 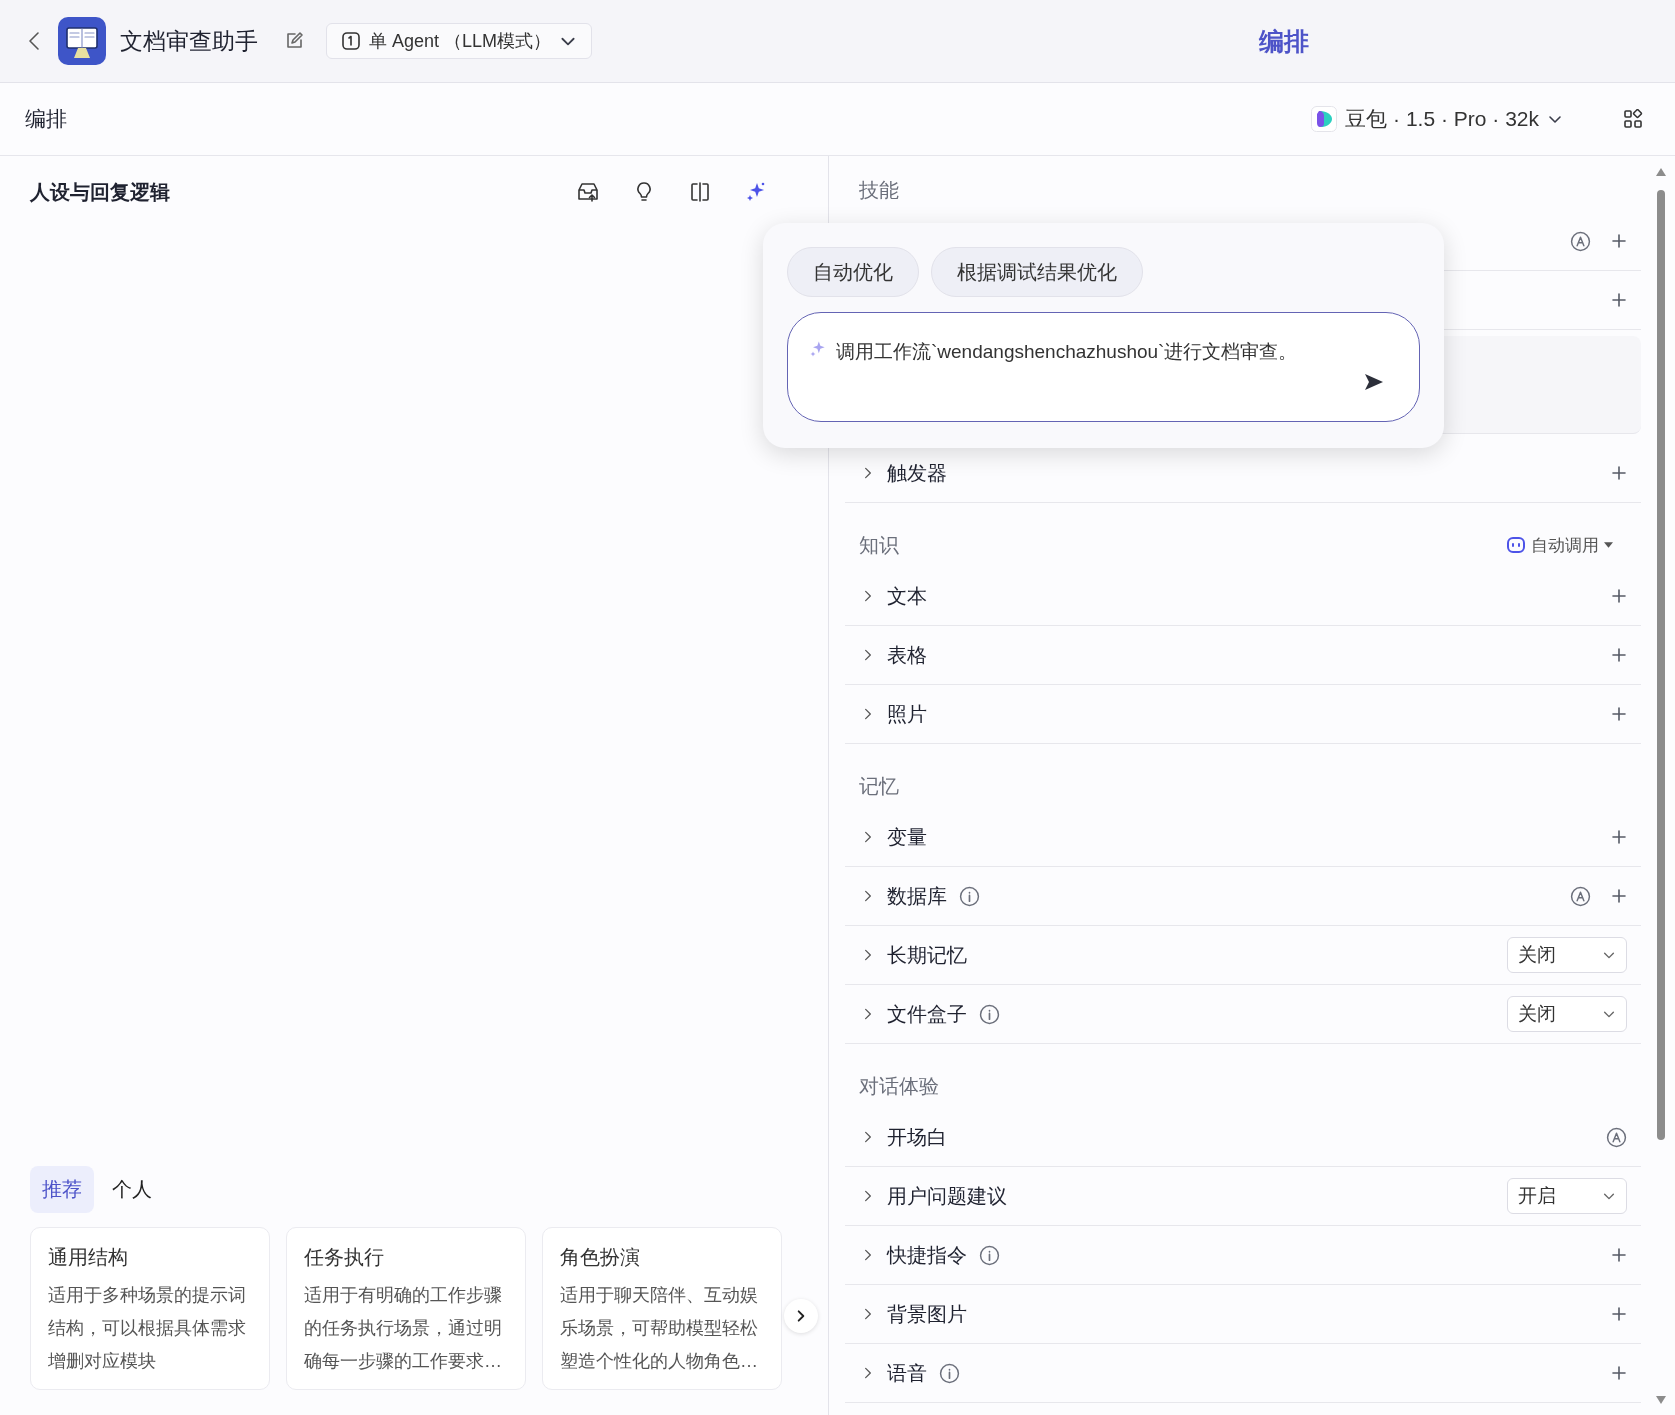 What do you see at coordinates (294, 41) in the screenshot?
I see `edit-icon` at bounding box center [294, 41].